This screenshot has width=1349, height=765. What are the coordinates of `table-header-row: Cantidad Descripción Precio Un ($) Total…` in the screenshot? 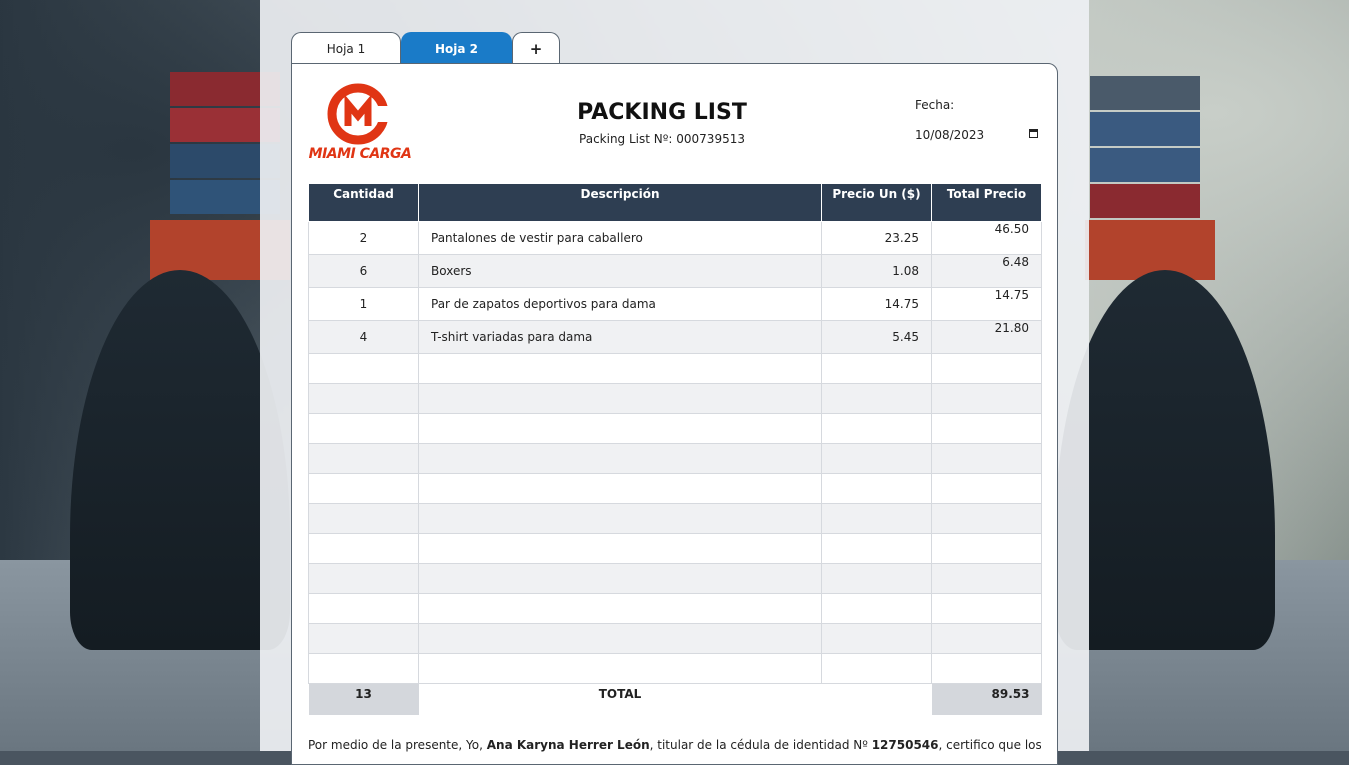 It's located at (675, 202).